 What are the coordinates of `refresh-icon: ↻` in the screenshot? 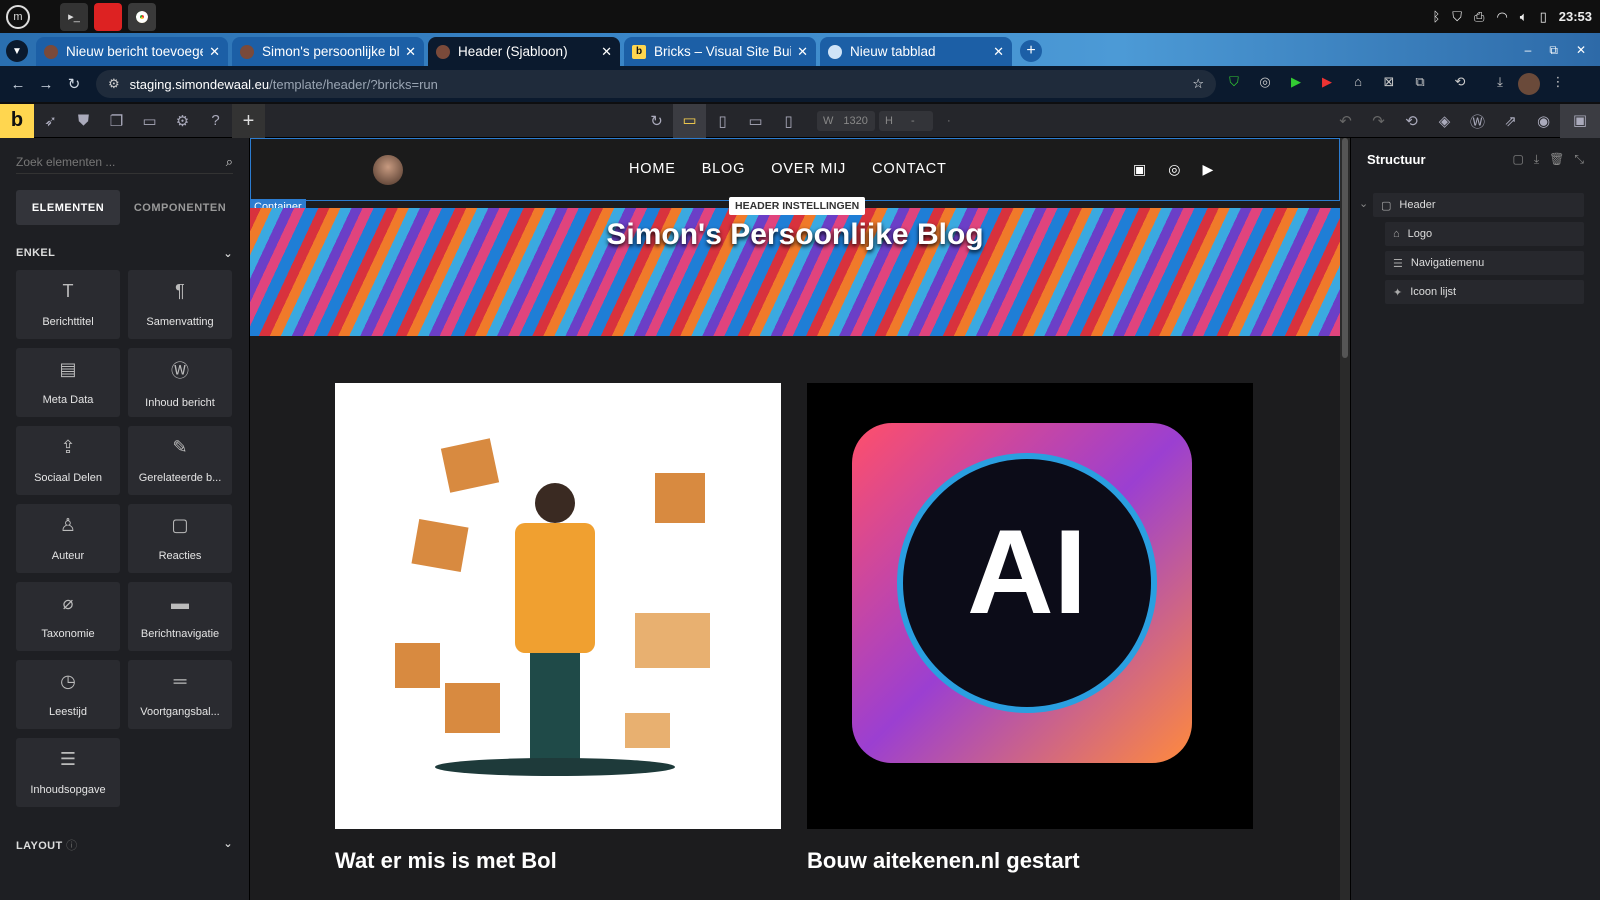 It's located at (656, 121).